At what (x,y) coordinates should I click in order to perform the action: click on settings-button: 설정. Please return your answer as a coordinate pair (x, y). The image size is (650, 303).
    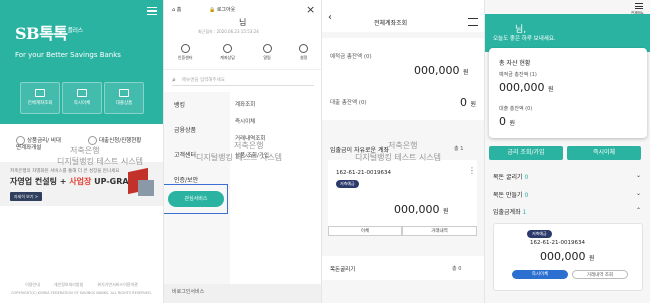
    Looking at the image, I should click on (304, 52).